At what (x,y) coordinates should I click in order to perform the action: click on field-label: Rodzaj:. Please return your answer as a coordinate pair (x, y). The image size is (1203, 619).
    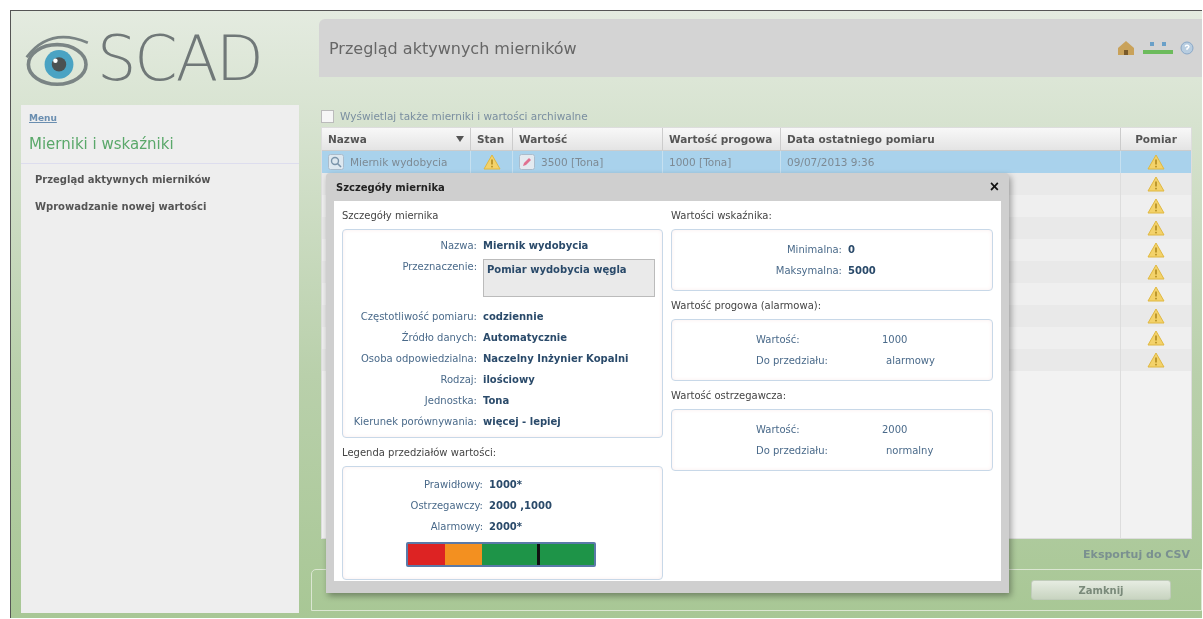
    Looking at the image, I should click on (458, 380).